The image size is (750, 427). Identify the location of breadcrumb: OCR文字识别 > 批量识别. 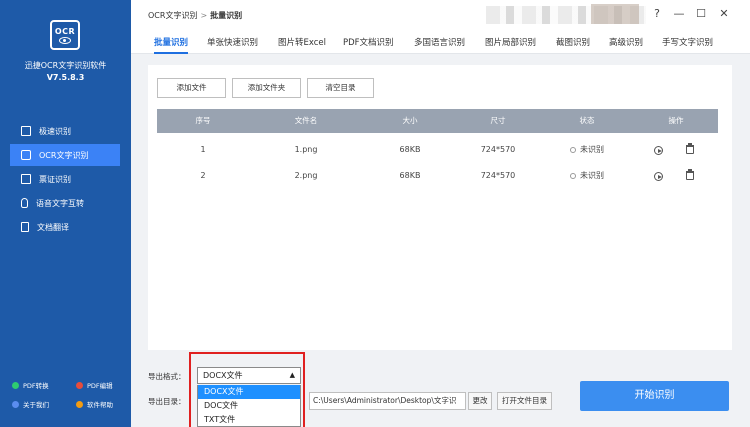
(195, 15).